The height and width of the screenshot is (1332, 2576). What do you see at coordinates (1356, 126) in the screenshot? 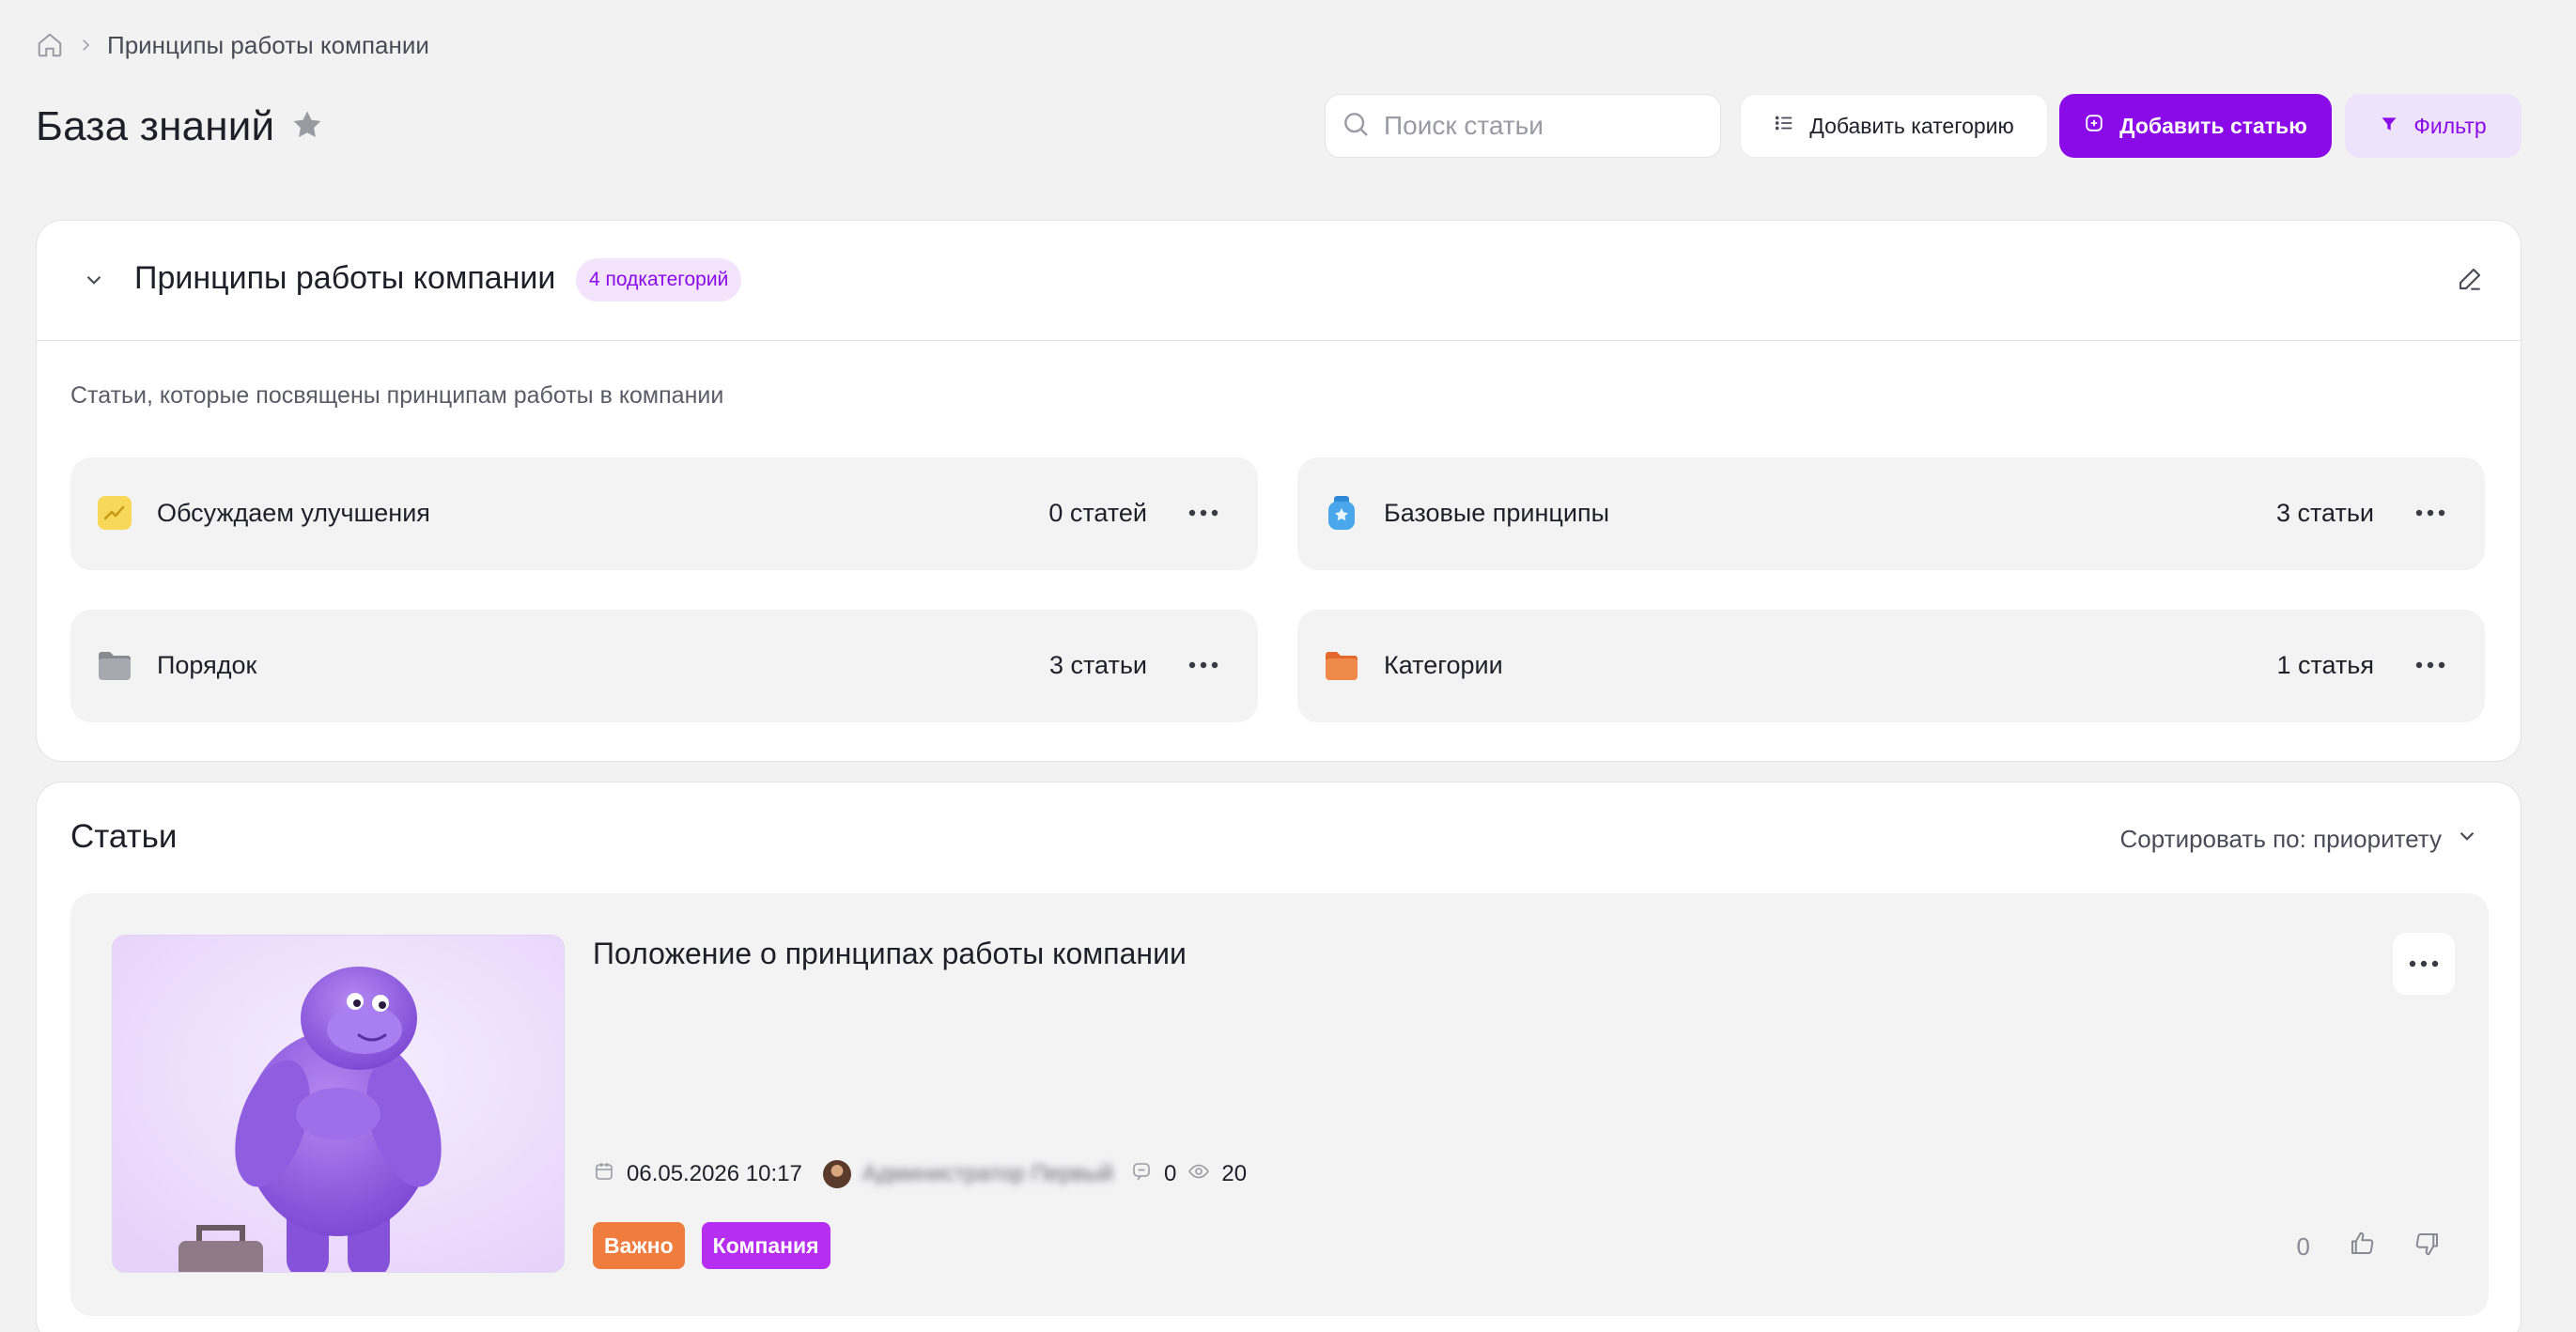
I see `search-icon` at bounding box center [1356, 126].